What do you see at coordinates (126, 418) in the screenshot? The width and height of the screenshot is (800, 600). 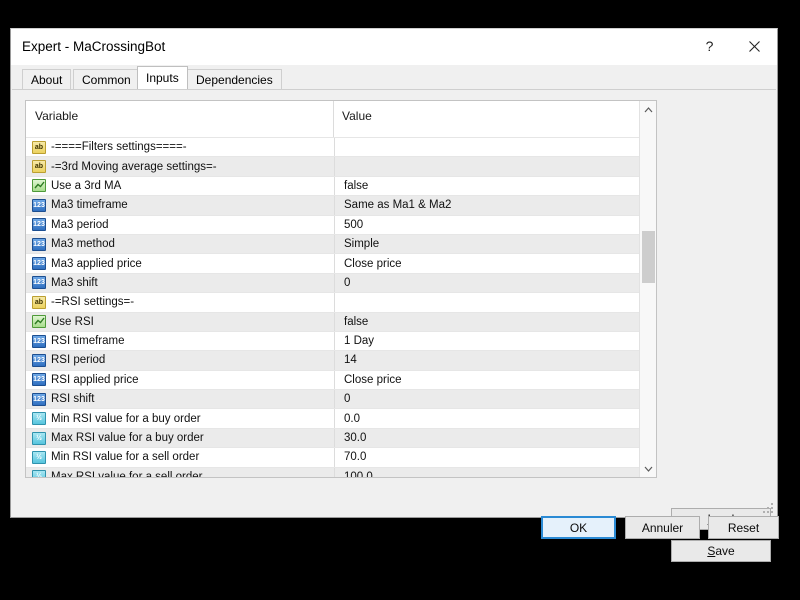 I see `variable-label: Min RSI value for a buy order` at bounding box center [126, 418].